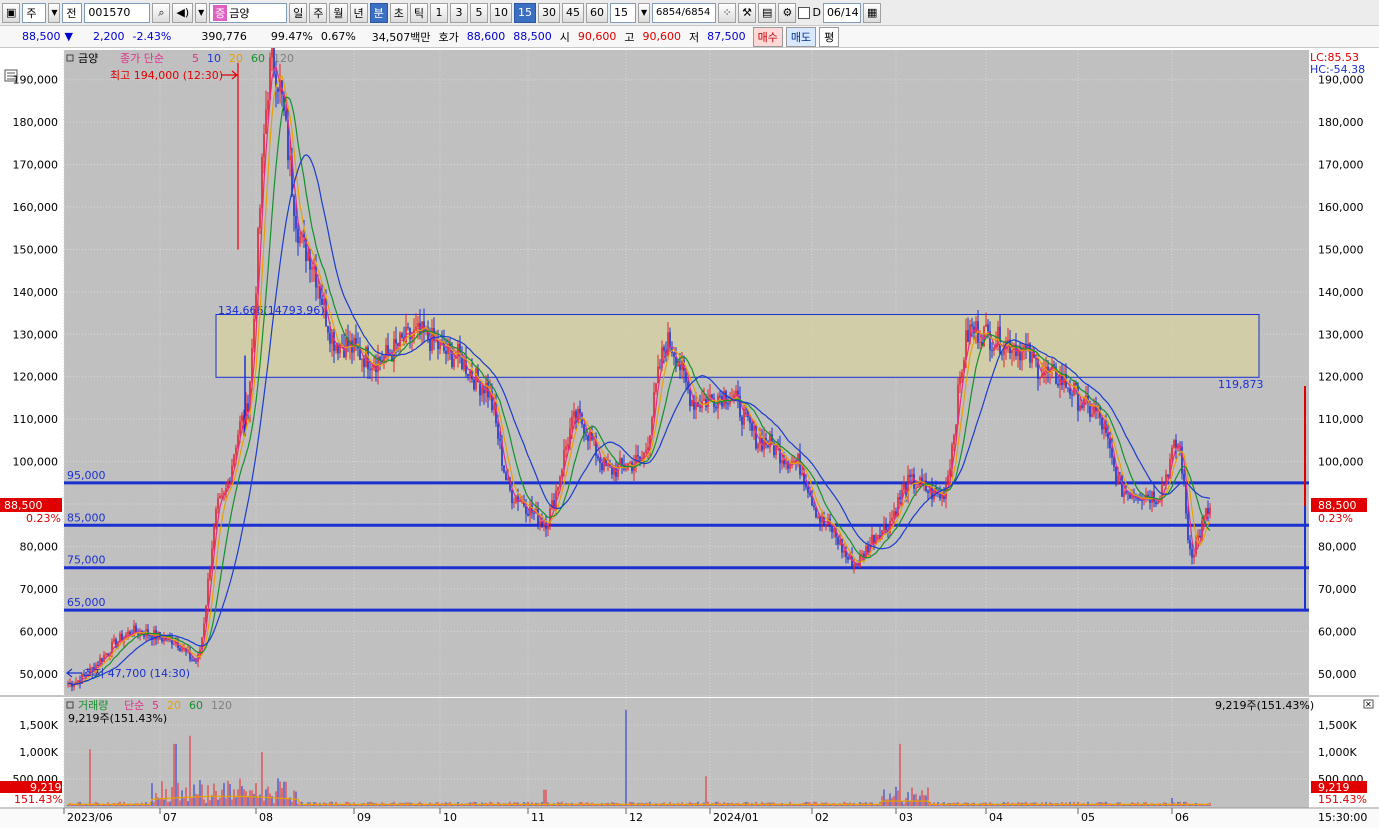 The width and height of the screenshot is (1379, 828). I want to click on period-tick-button: 틱, so click(419, 12).